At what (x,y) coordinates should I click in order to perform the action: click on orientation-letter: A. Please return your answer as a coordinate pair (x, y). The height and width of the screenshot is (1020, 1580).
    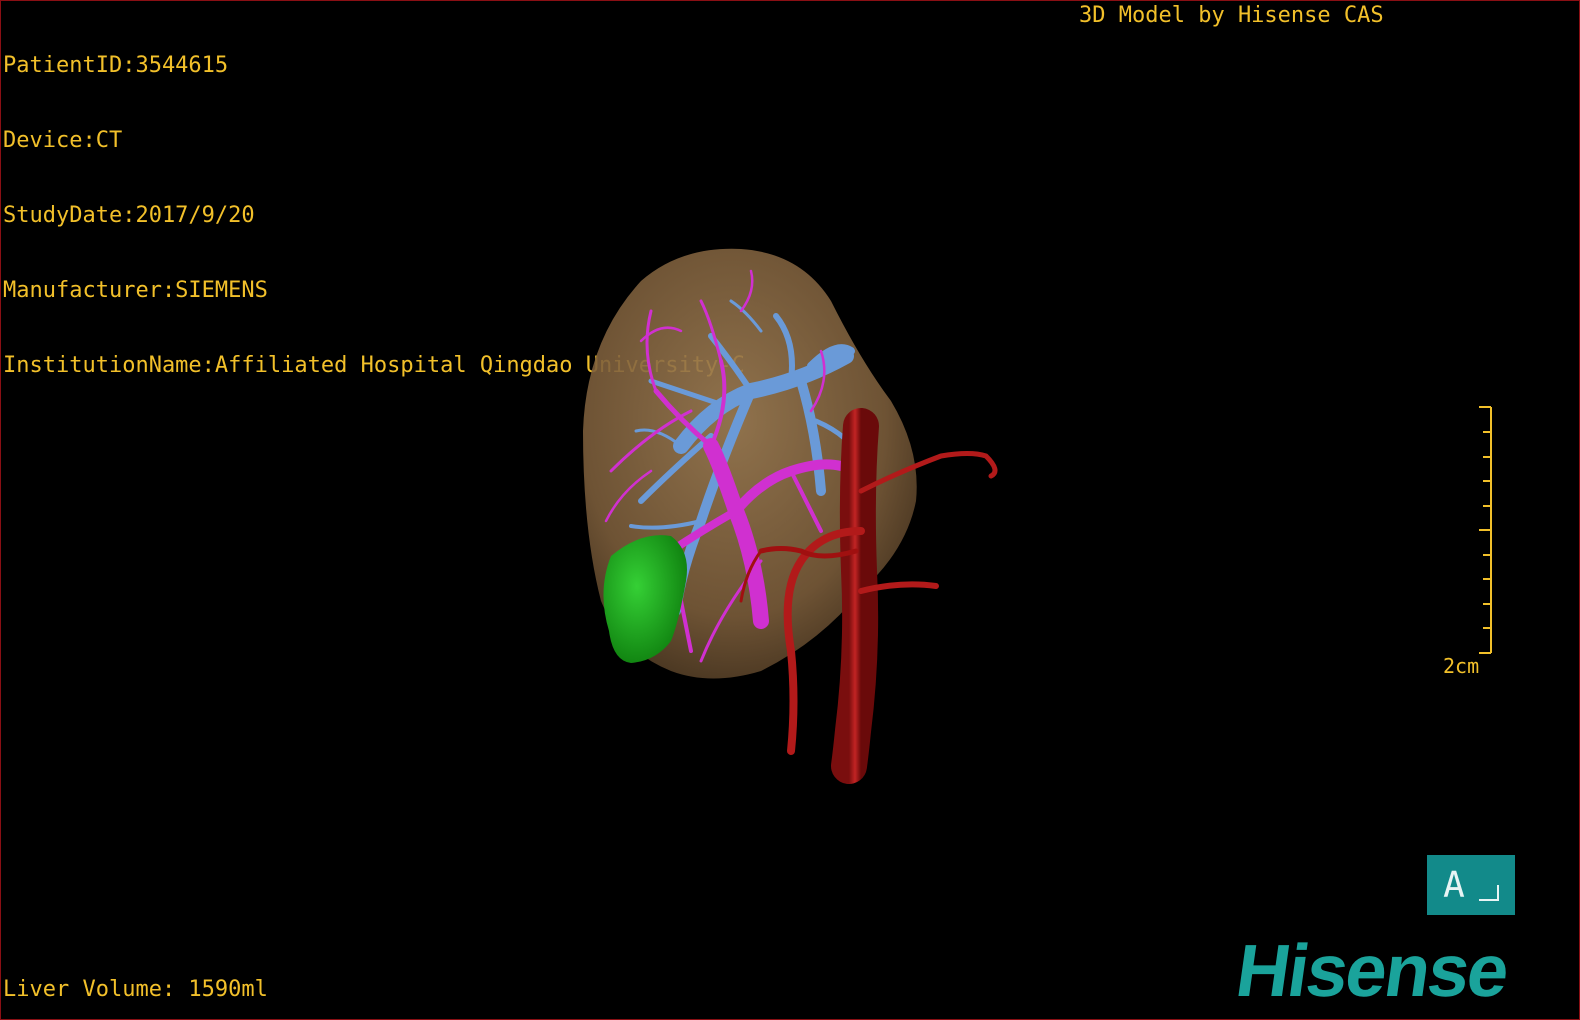
    Looking at the image, I should click on (1454, 885).